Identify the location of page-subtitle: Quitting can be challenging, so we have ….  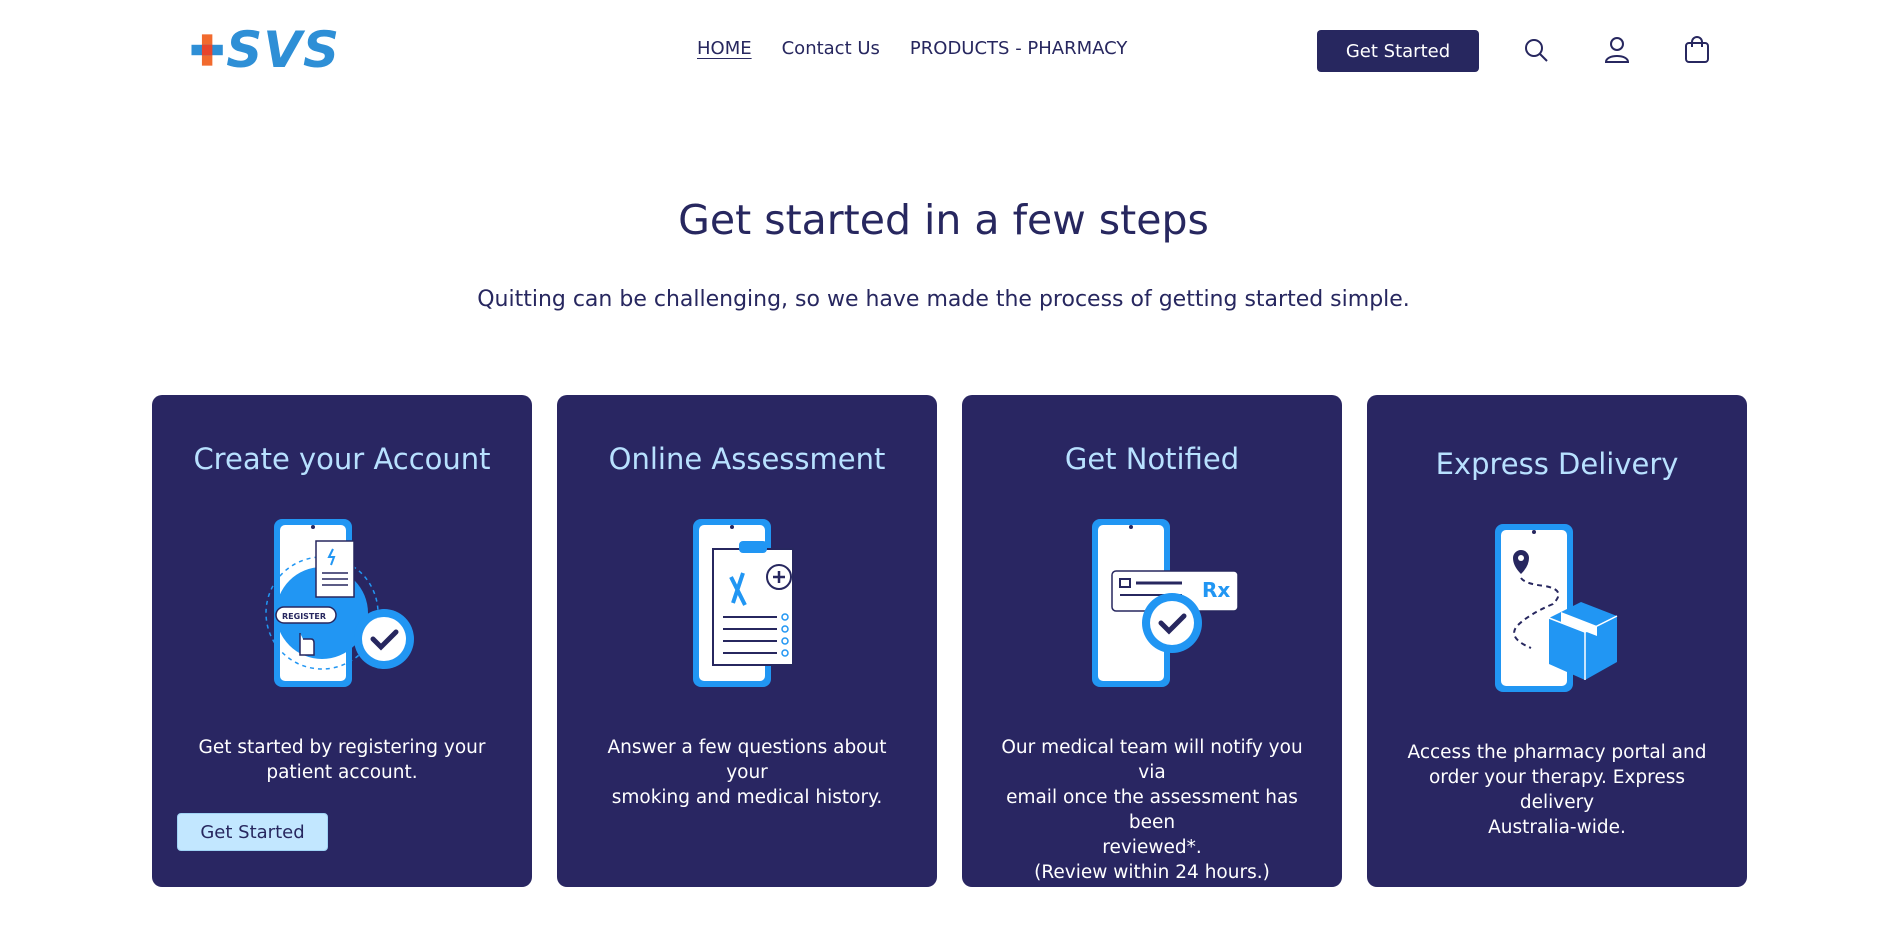
(943, 299).